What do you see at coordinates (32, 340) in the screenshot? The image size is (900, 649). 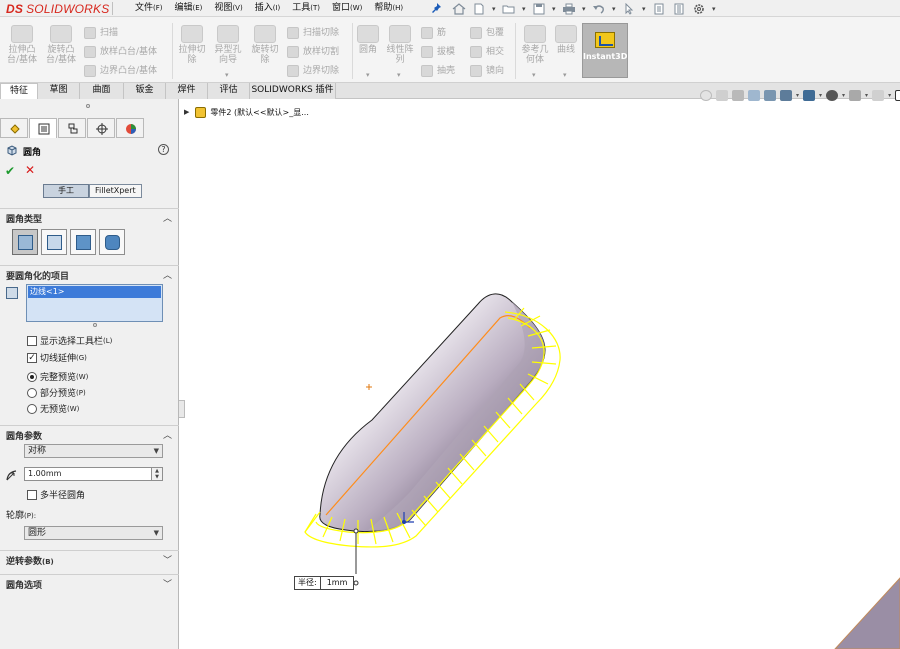 I see `show-selection-toolbar-checkbox` at bounding box center [32, 340].